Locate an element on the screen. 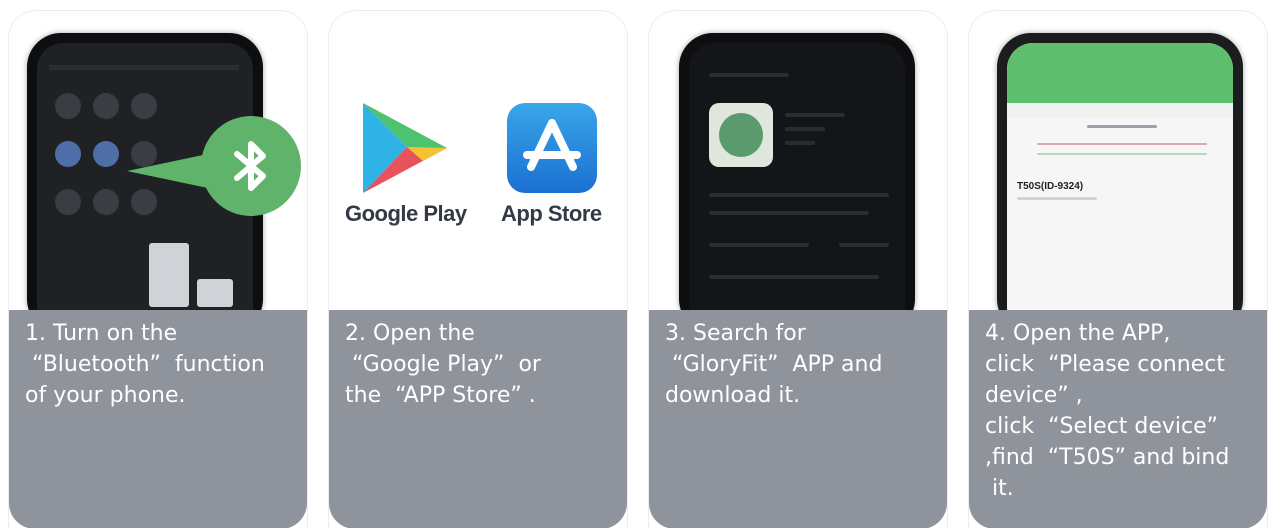 The height and width of the screenshot is (528, 1268). caption-line: device” , is located at coordinates (1034, 395).